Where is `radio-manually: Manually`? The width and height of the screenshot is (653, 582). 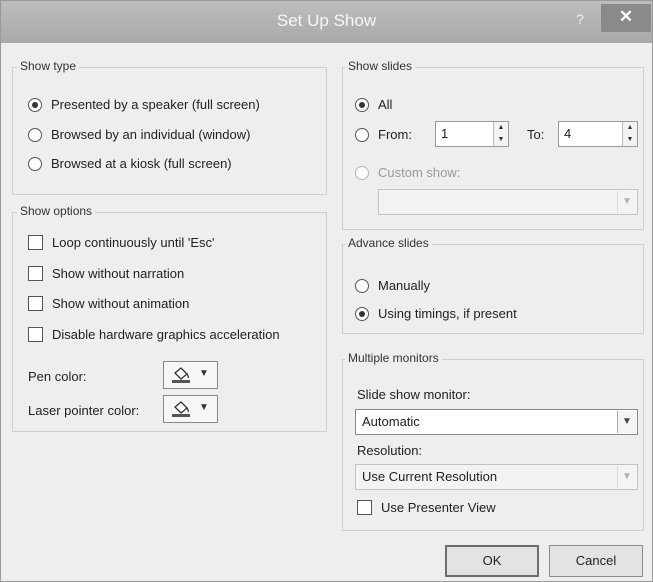 radio-manually: Manually is located at coordinates (392, 285).